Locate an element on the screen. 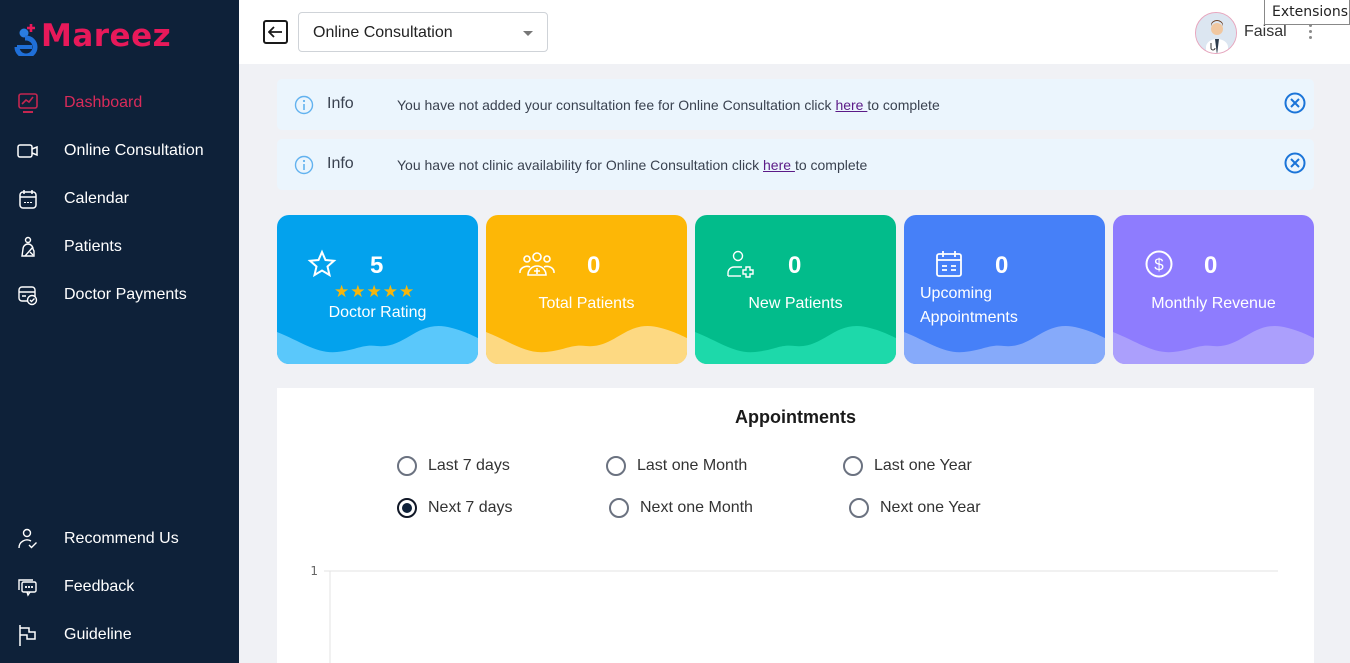 The image size is (1350, 663). radio-next-7-days: Next 7 days is located at coordinates (454, 508).